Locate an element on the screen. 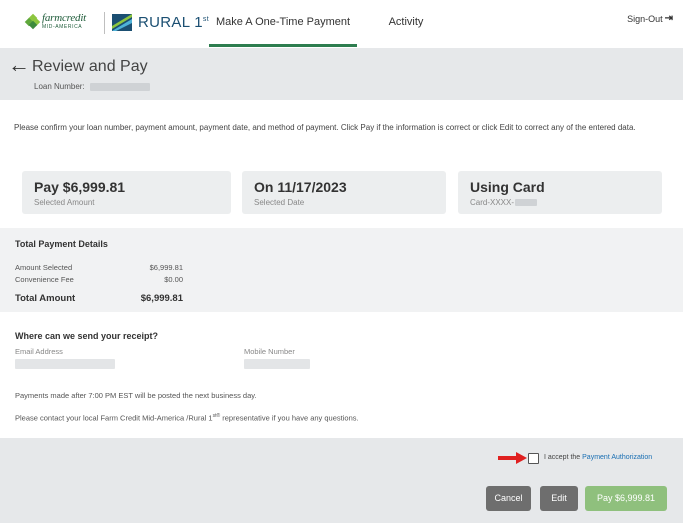 Image resolution: width=683 pixels, height=523 pixels. loan-number-label: Loan Number: is located at coordinates (59, 86).